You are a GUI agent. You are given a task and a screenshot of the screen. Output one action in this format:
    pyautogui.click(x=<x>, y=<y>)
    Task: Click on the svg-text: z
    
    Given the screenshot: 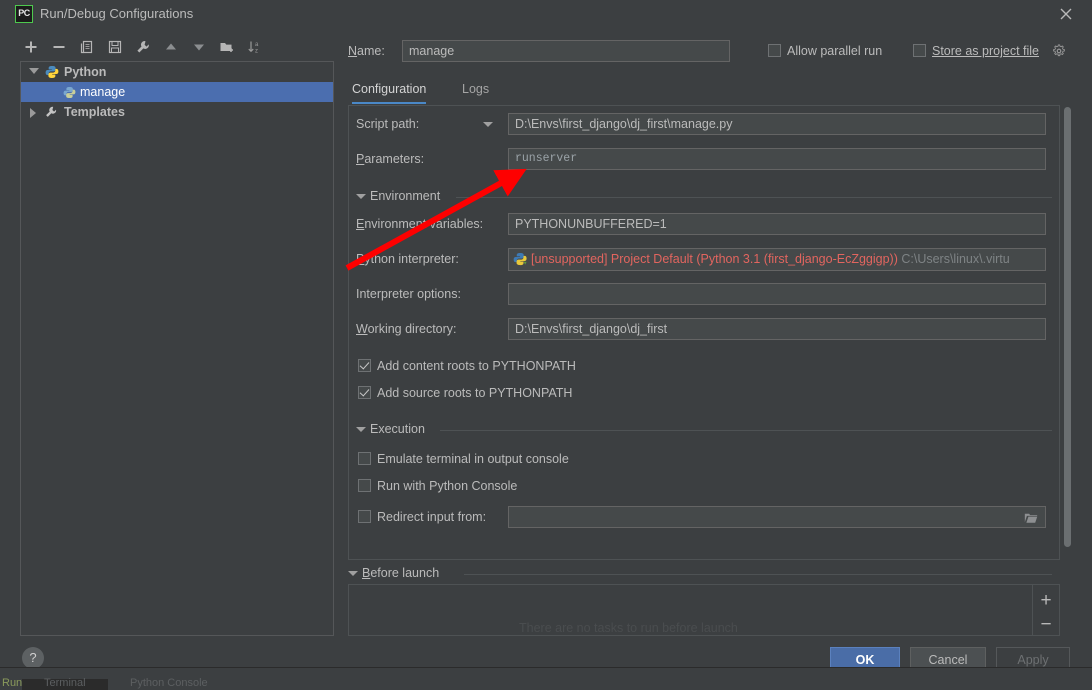 What is the action you would take?
    pyautogui.click(x=256, y=52)
    